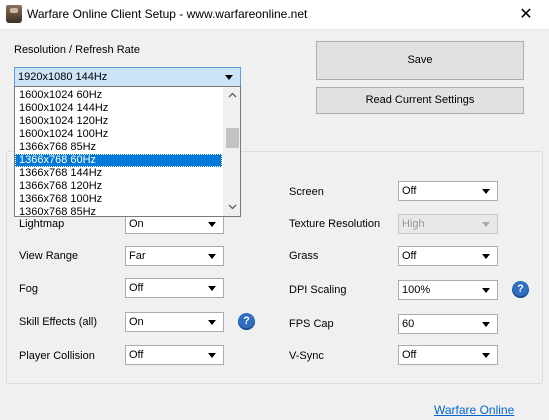 The height and width of the screenshot is (420, 549). Describe the element at coordinates (409, 355) in the screenshot. I see `v-sync-value: Off` at that location.